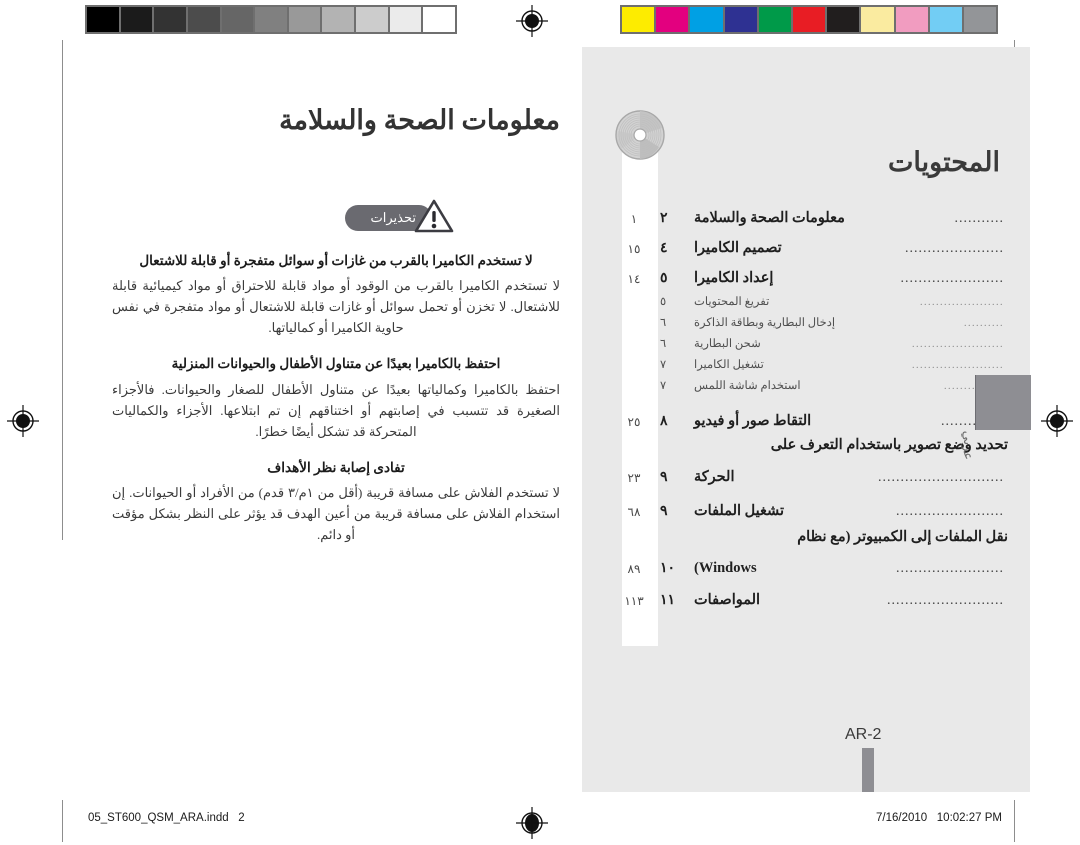 This screenshot has height=845, width=1080. What do you see at coordinates (419, 120) in the screenshot?
I see `page-title: معلومات الصحة والسلامة` at bounding box center [419, 120].